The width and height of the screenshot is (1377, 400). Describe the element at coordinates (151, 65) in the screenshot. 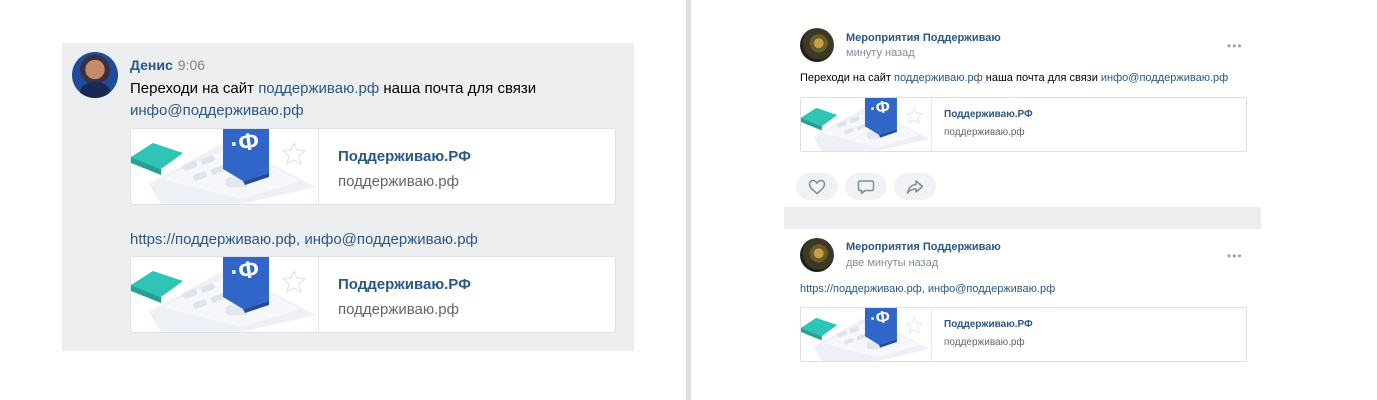

I see `message-author: Денис` at that location.